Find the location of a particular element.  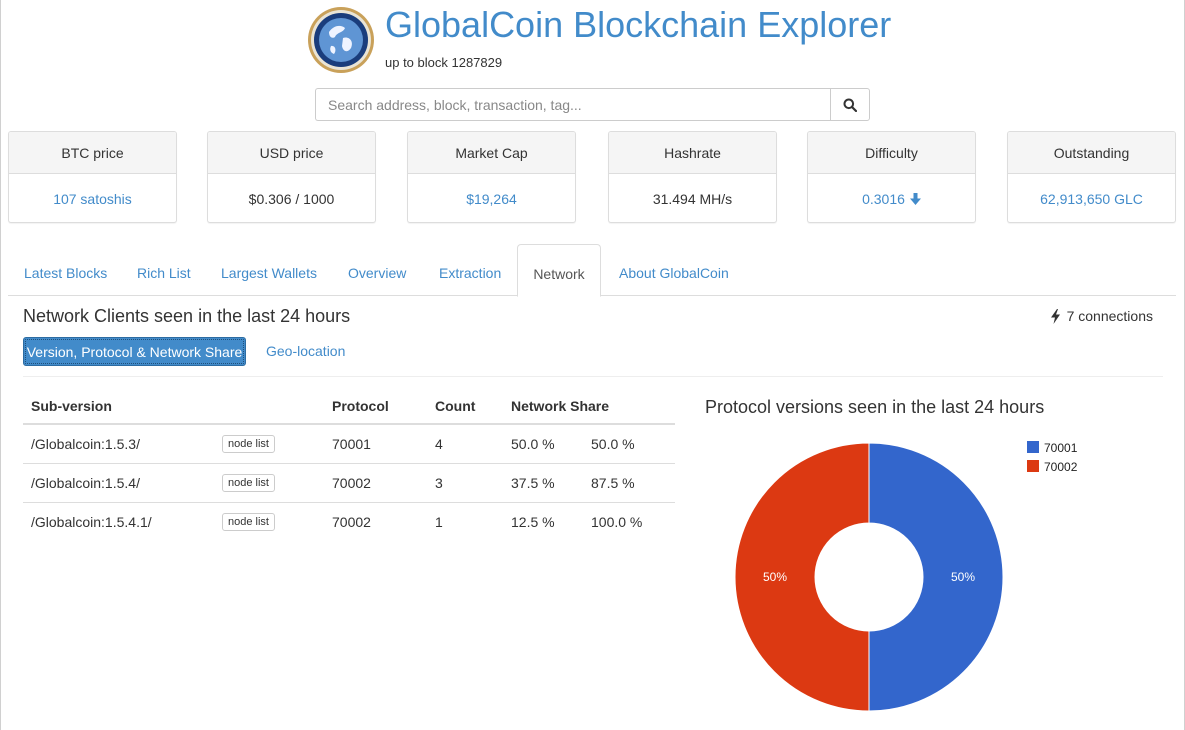

count-cell: 4 is located at coordinates (465, 444).